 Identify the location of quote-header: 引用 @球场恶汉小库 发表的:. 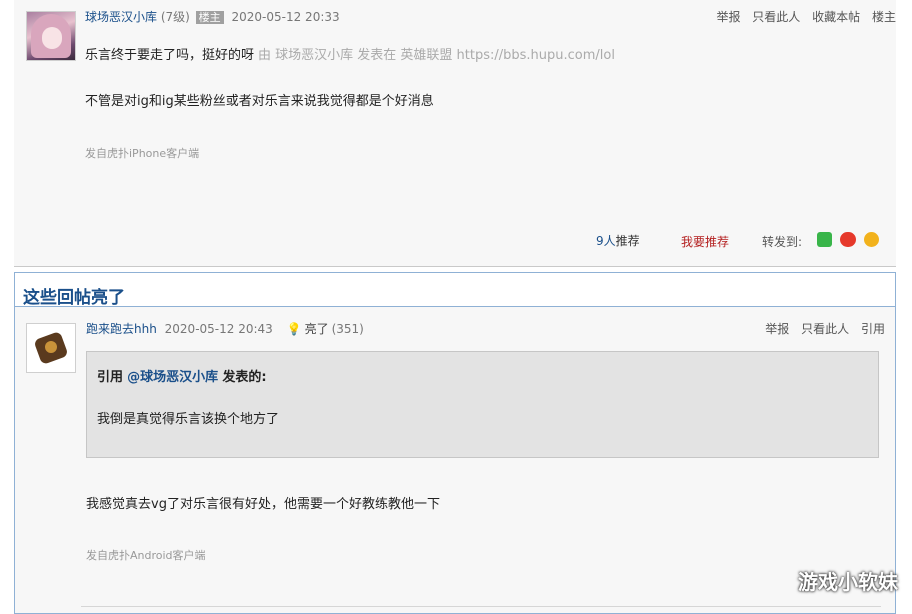
(182, 375).